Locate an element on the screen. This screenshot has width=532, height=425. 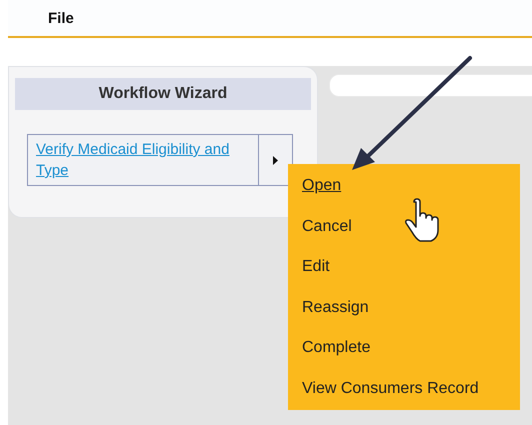
menu-item: Reassign is located at coordinates (335, 307).